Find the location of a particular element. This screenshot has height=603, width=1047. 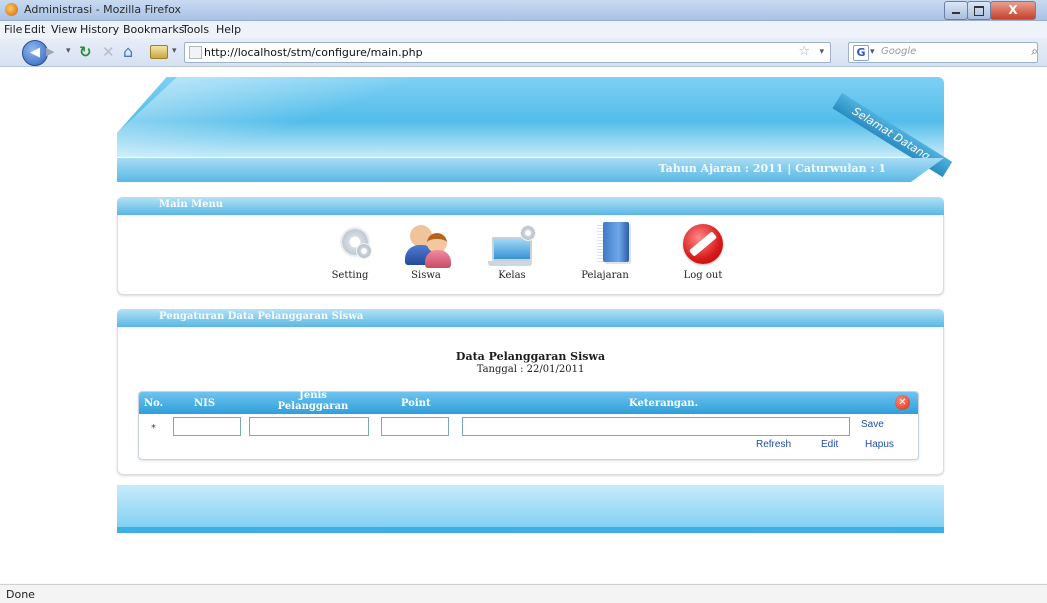

minimize-button is located at coordinates (956, 10).